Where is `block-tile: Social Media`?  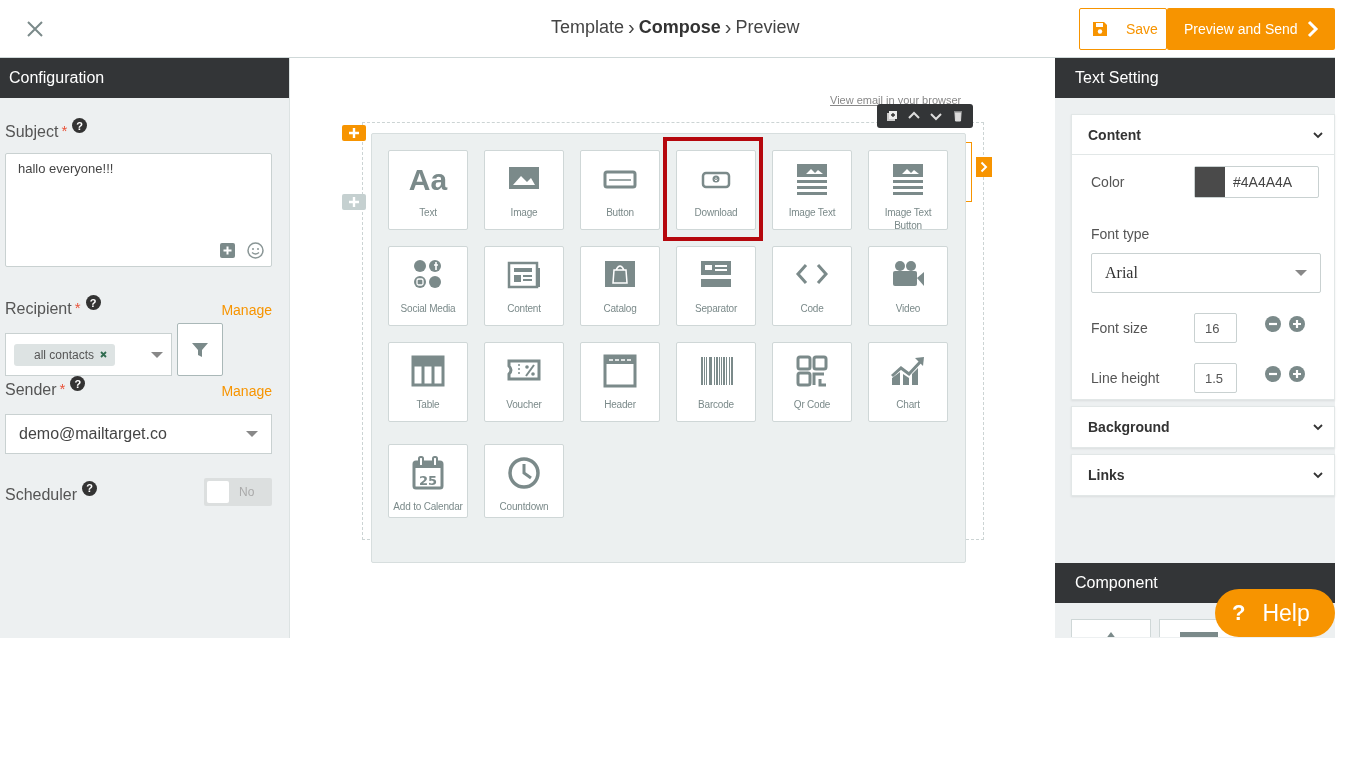 block-tile: Social Media is located at coordinates (428, 286).